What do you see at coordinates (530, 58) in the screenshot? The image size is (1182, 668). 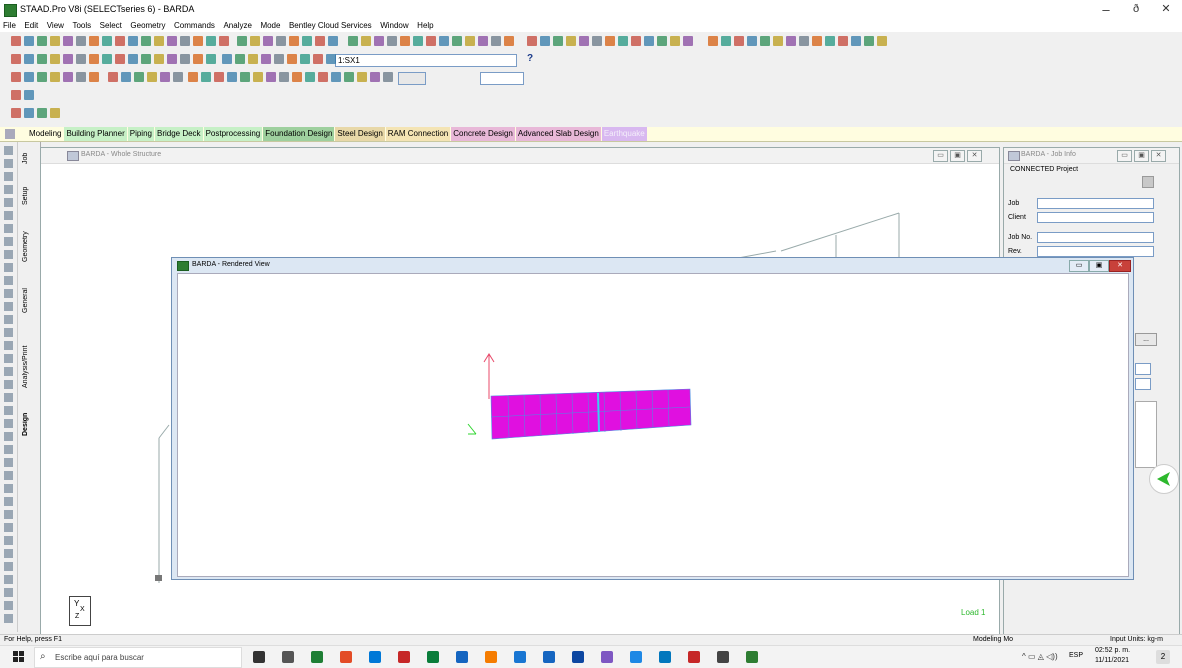 I see `help-icon: ?` at bounding box center [530, 58].